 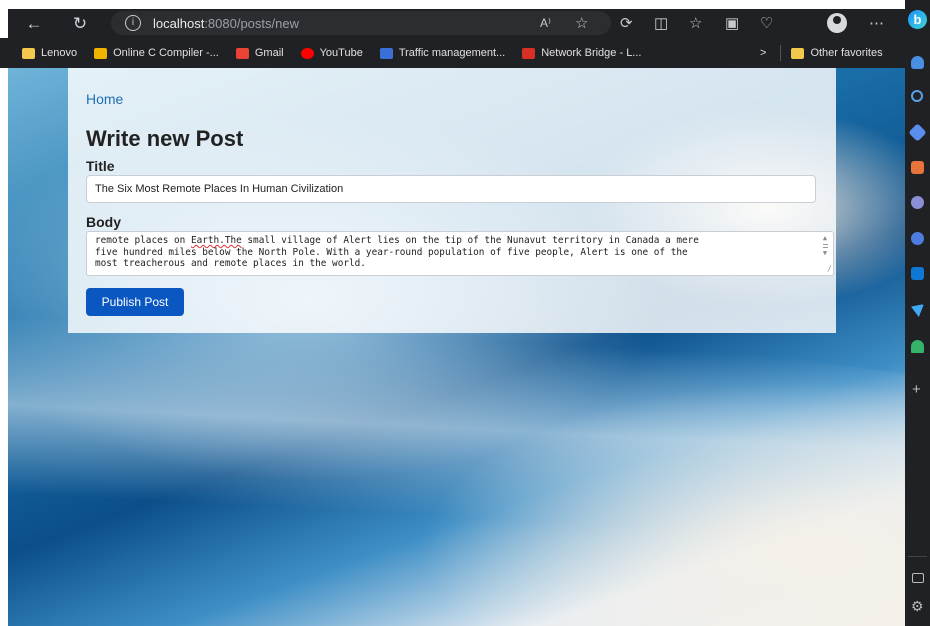 I want to click on split-screen-icon: ◫, so click(x=661, y=23).